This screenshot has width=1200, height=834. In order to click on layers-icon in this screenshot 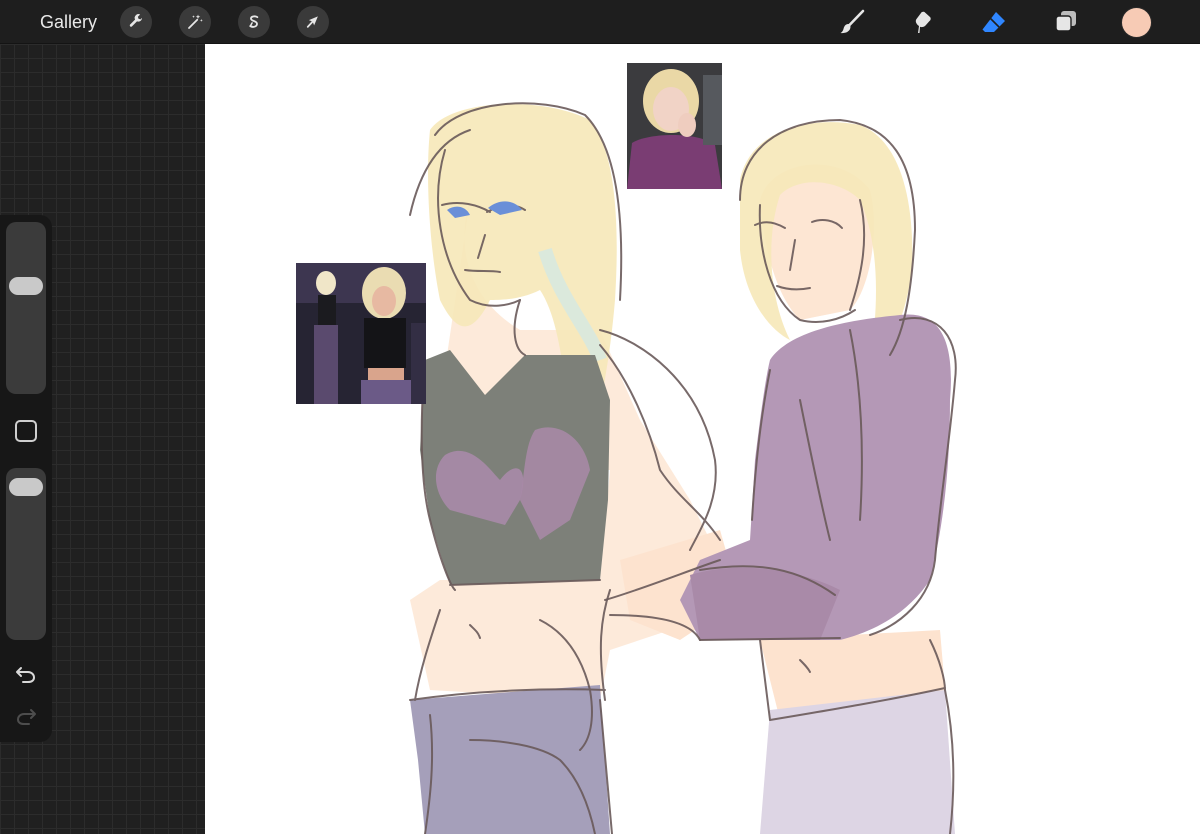, I will do `click(1065, 21)`.